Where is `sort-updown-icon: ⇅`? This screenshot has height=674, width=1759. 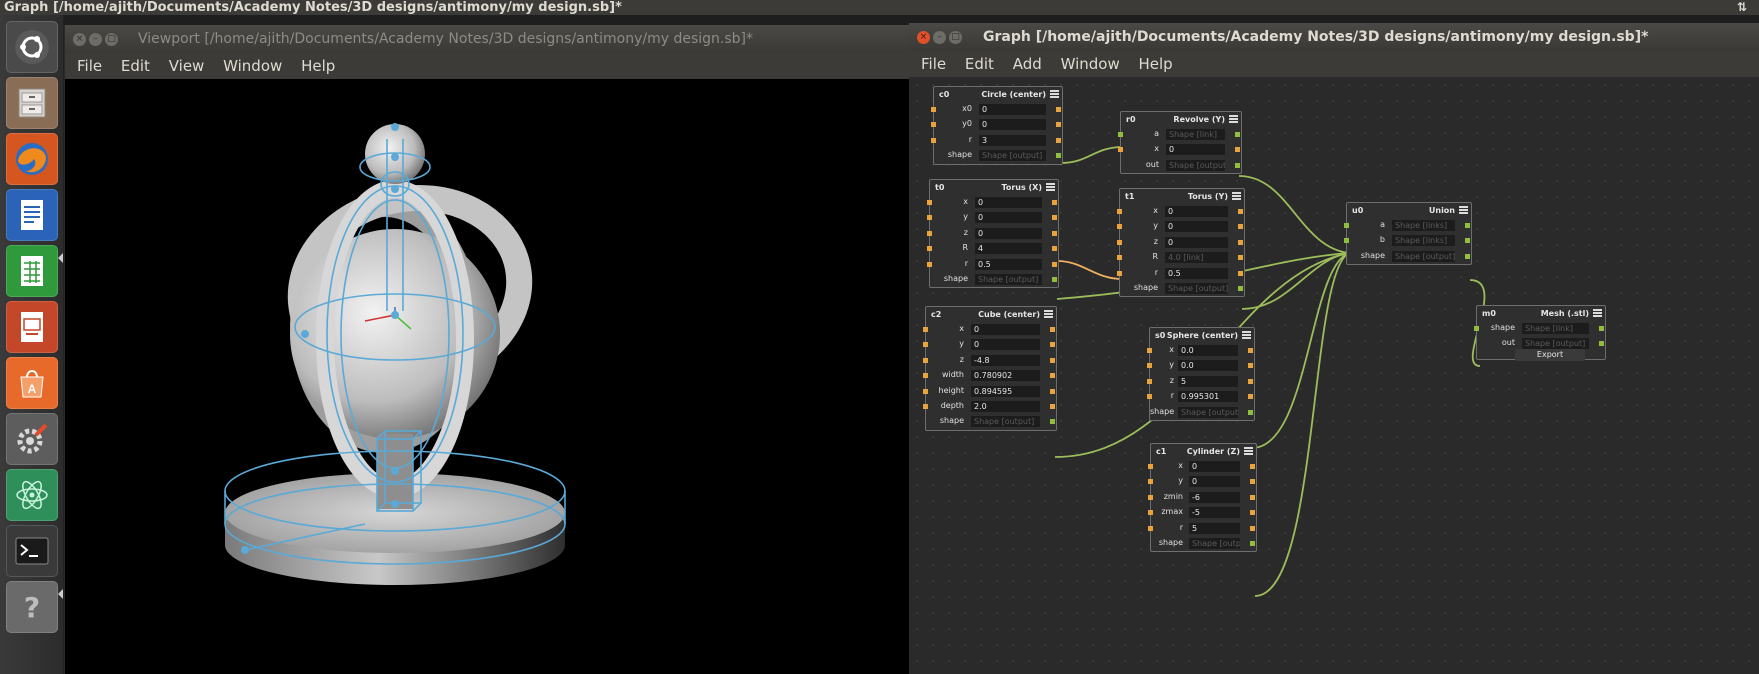 sort-updown-icon: ⇅ is located at coordinates (1742, 7).